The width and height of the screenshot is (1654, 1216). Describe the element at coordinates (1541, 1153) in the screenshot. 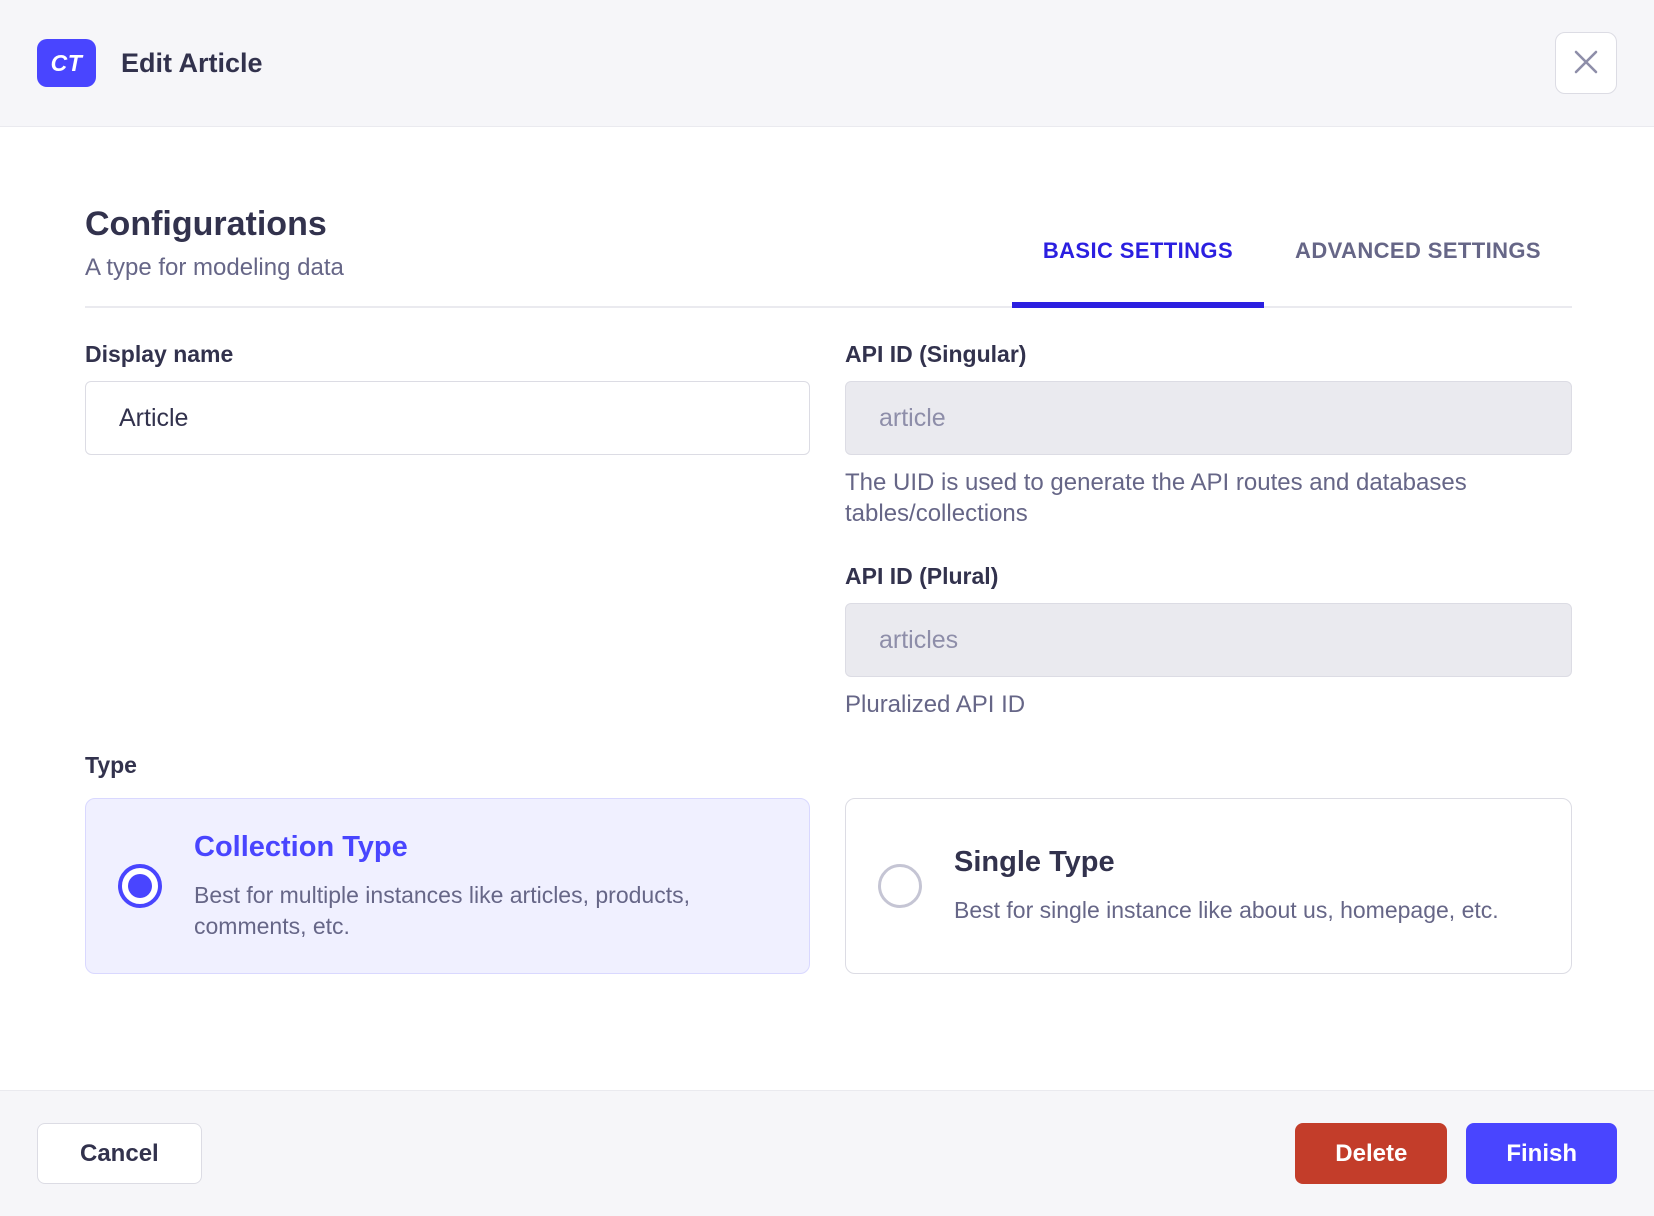

I see `finish-button: Finish` at that location.